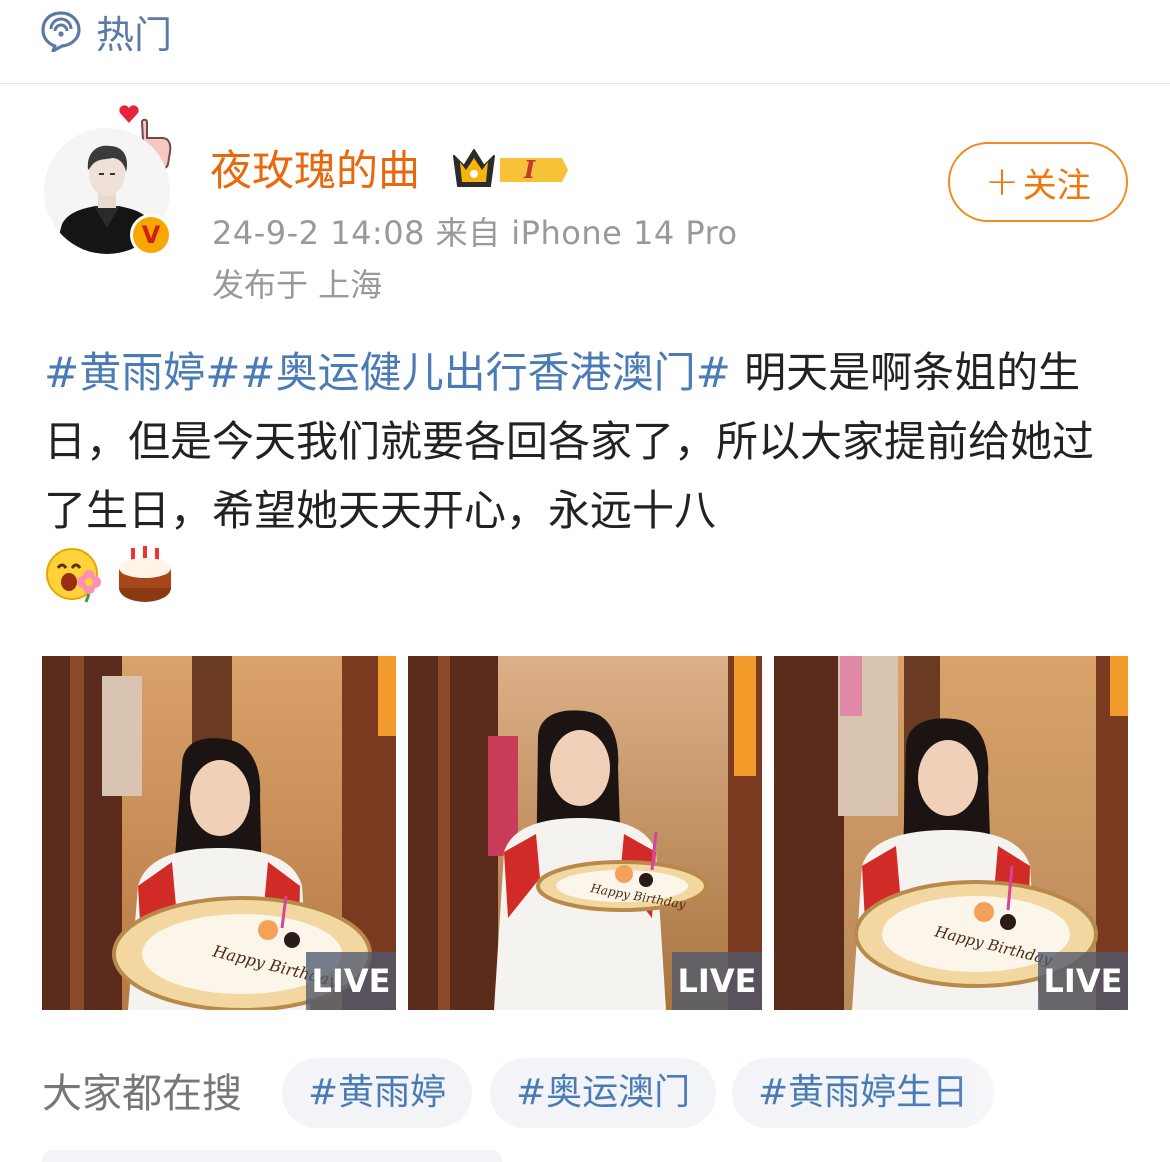 This screenshot has height=1162, width=1170. I want to click on plus-icon: +, so click(1002, 182).